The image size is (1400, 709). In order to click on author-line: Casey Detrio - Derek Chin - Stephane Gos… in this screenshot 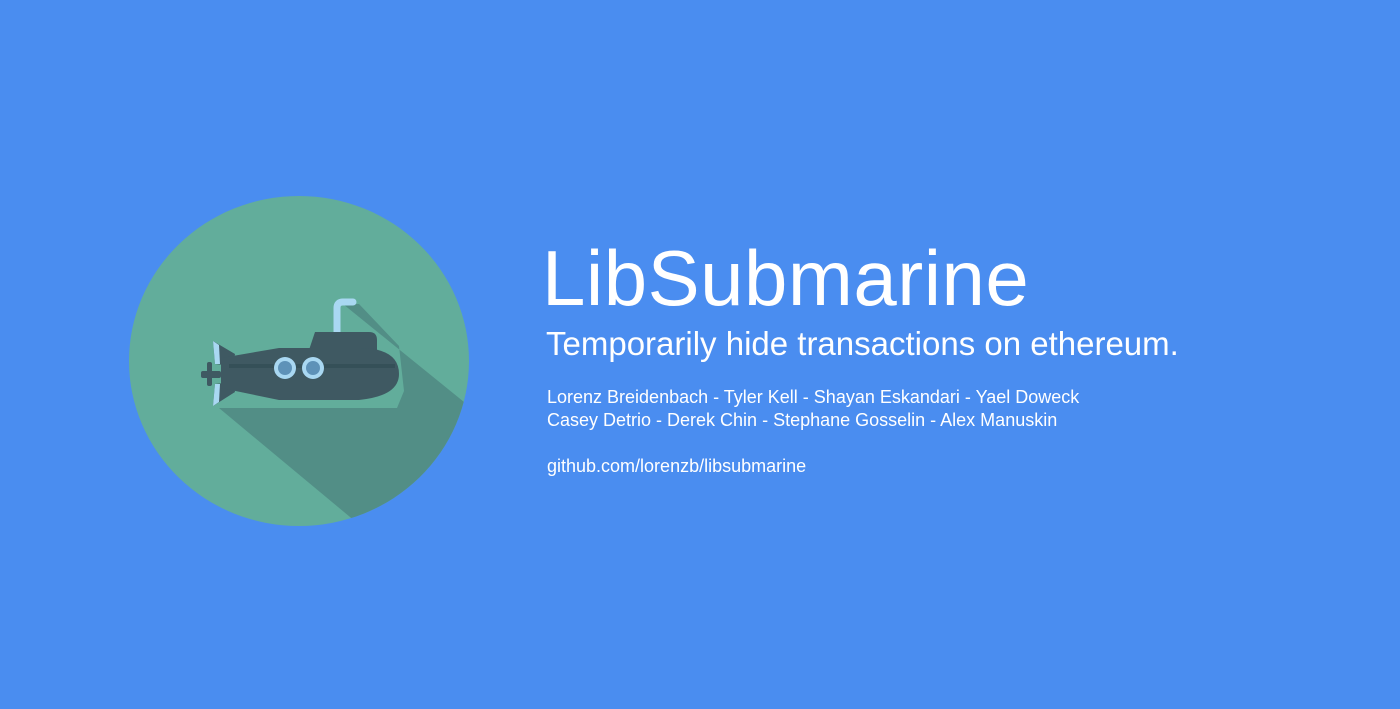, I will do `click(802, 420)`.